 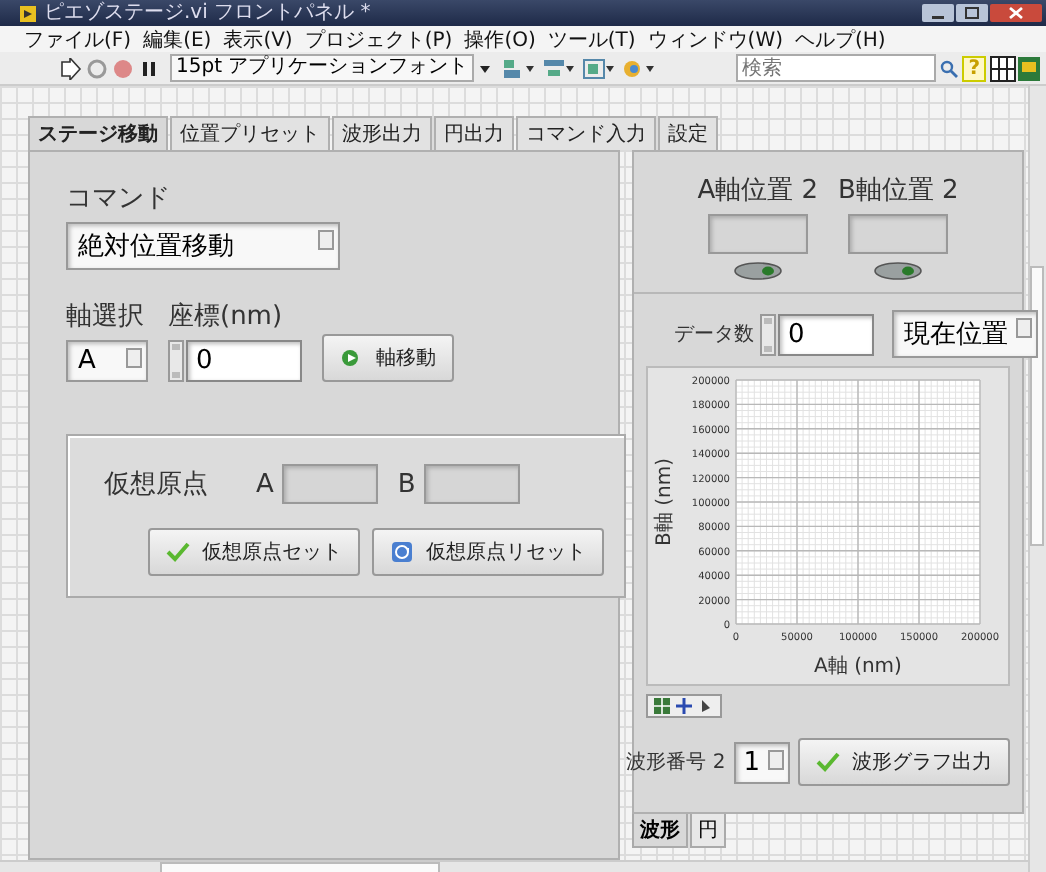 I want to click on font-dropdown: 15pt アプリケーションフォント, so click(x=322, y=68).